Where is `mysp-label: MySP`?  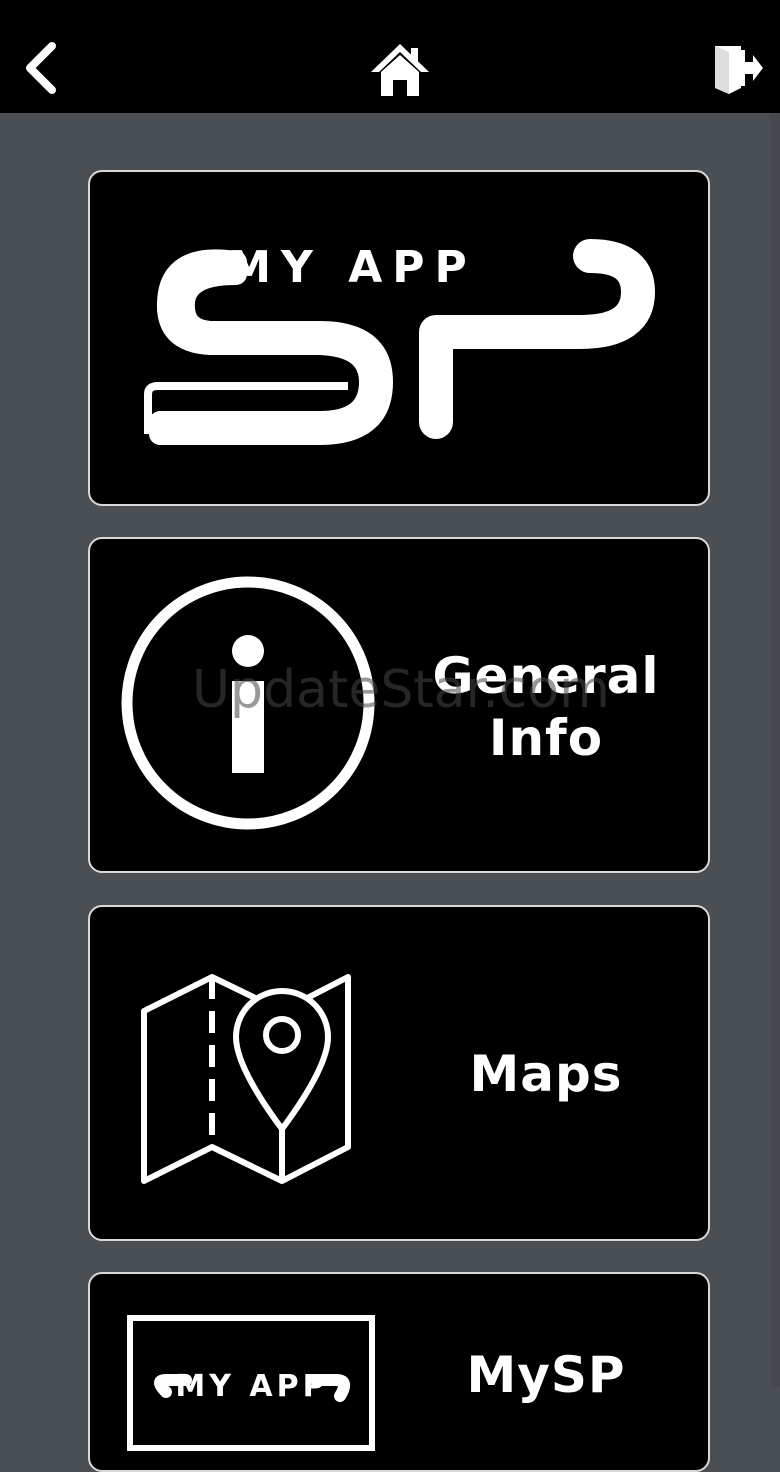
mysp-label: MySP is located at coordinates (546, 1375).